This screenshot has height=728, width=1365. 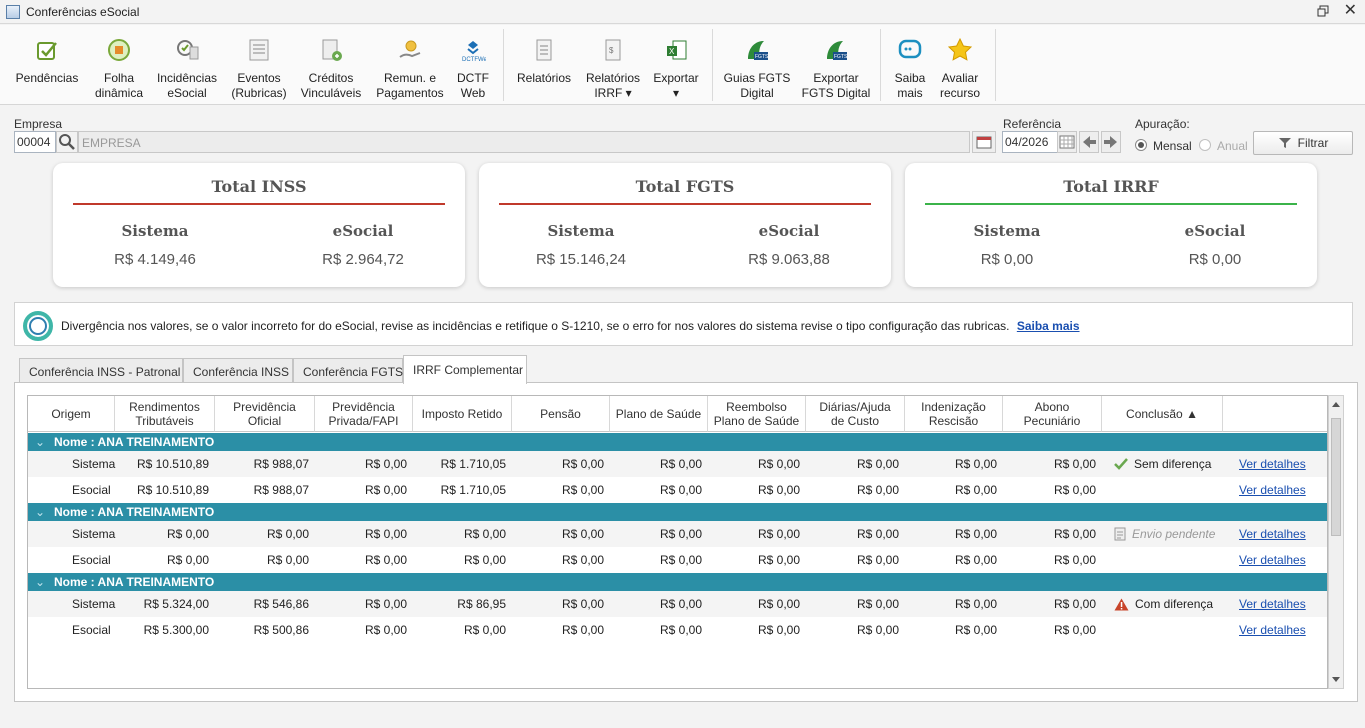 I want to click on column-header-label: Previdência Oficial, so click(x=264, y=414).